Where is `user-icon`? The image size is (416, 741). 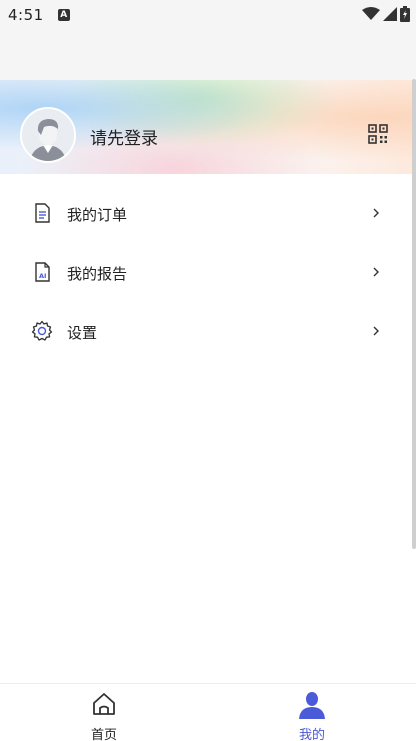 user-icon is located at coordinates (312, 705).